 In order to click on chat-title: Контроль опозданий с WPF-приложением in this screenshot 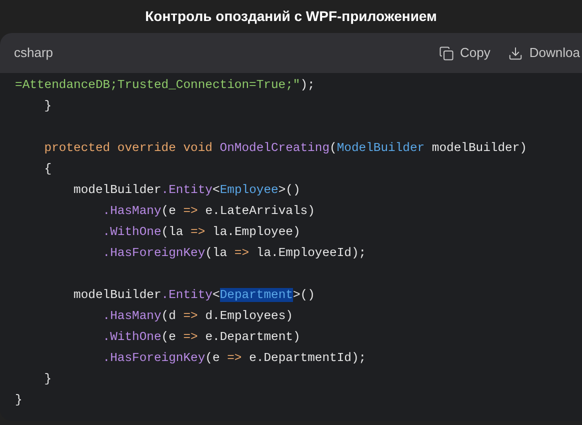, I will do `click(291, 16)`.